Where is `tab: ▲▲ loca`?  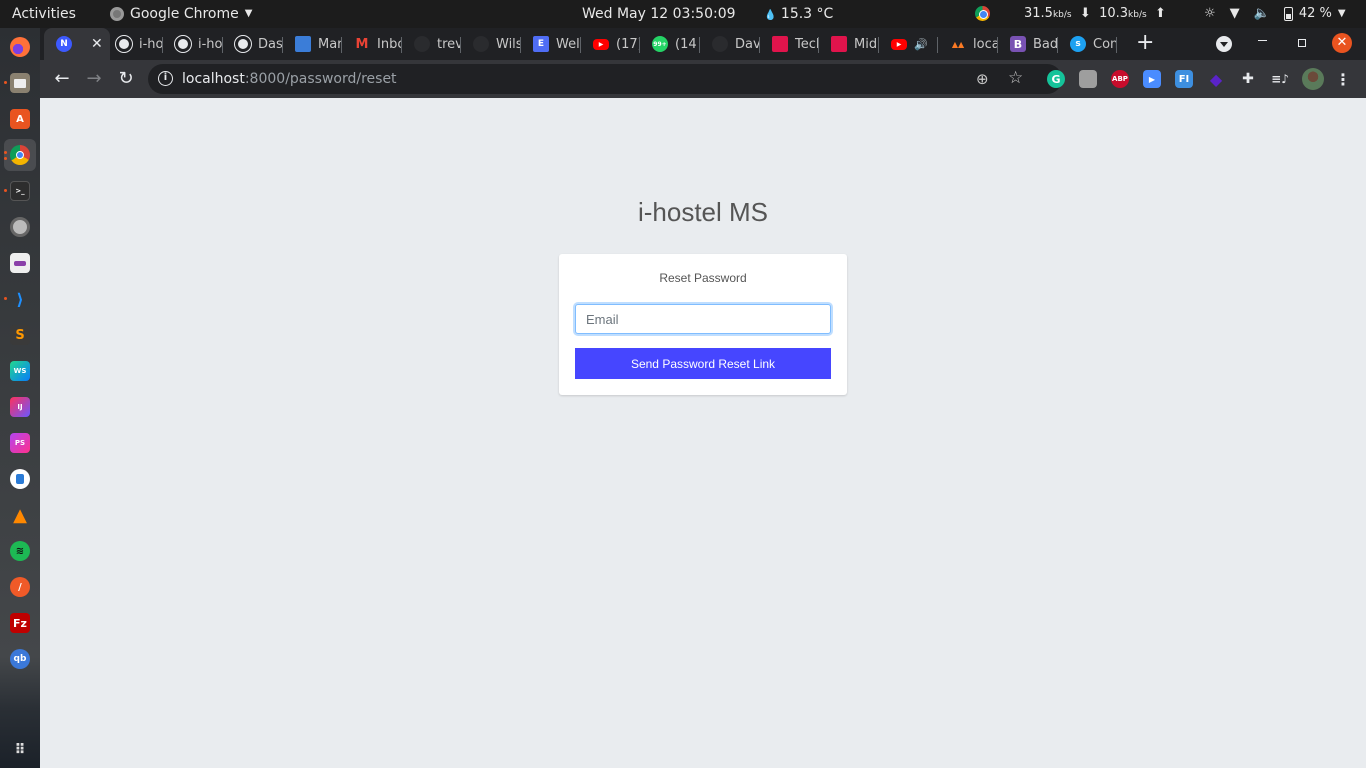 tab: ▲▲ loca is located at coordinates (968, 44).